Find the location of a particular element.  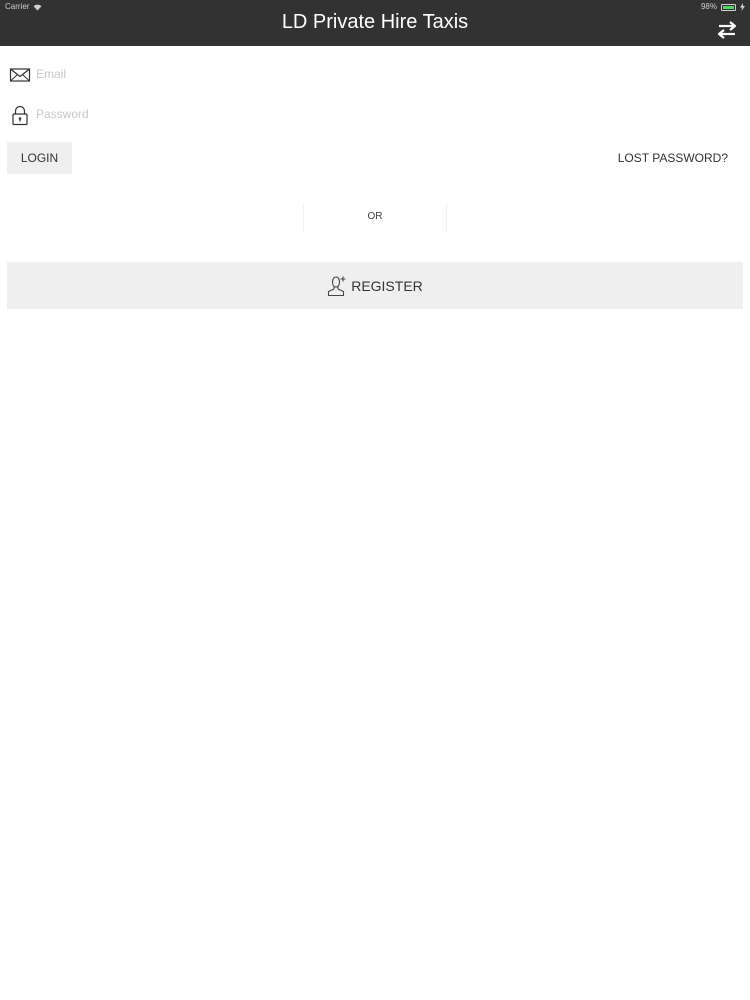

register-button: REGISTER is located at coordinates (375, 285).